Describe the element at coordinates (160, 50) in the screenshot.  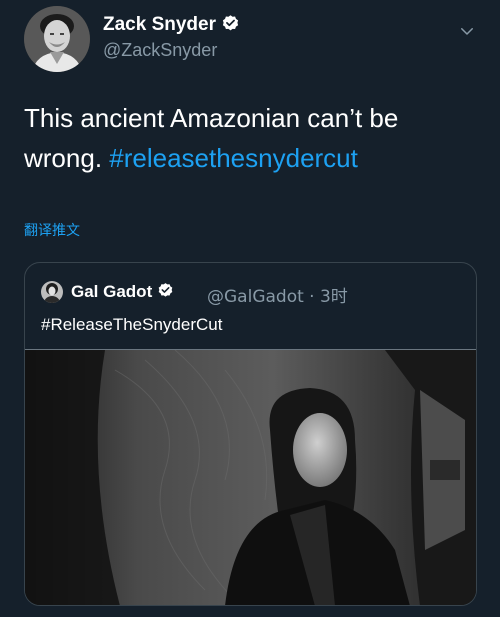
I see `author-handle: @ZackSnyder` at that location.